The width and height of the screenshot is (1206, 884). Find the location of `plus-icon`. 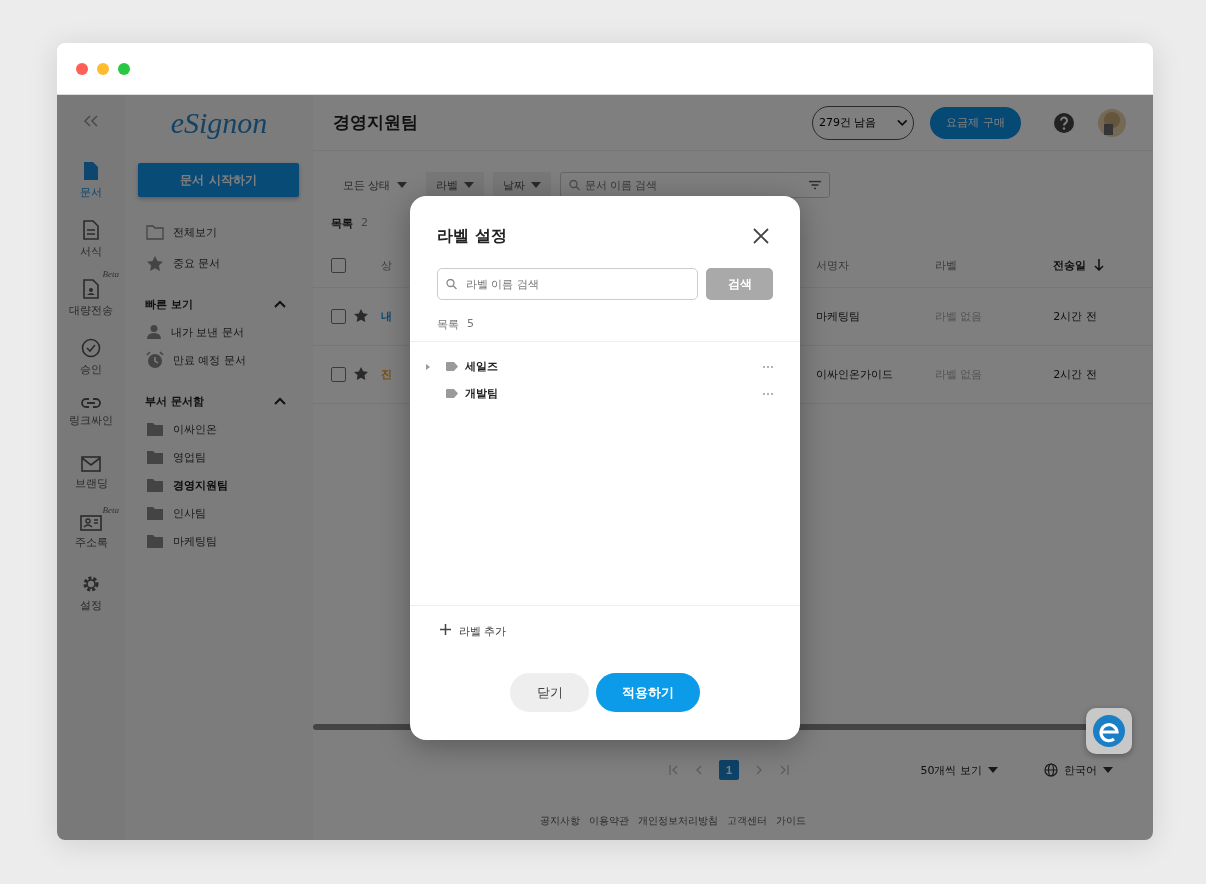

plus-icon is located at coordinates (445, 629).